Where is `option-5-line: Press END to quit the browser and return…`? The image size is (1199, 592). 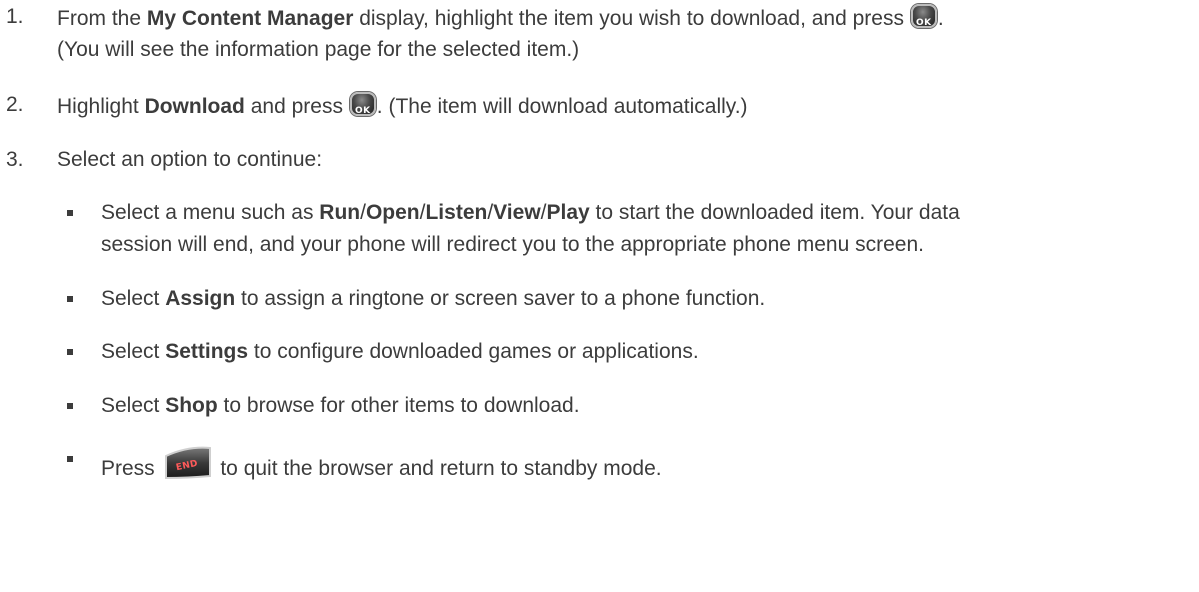 option-5-line: Press END to quit the browser and return… is located at coordinates (381, 464).